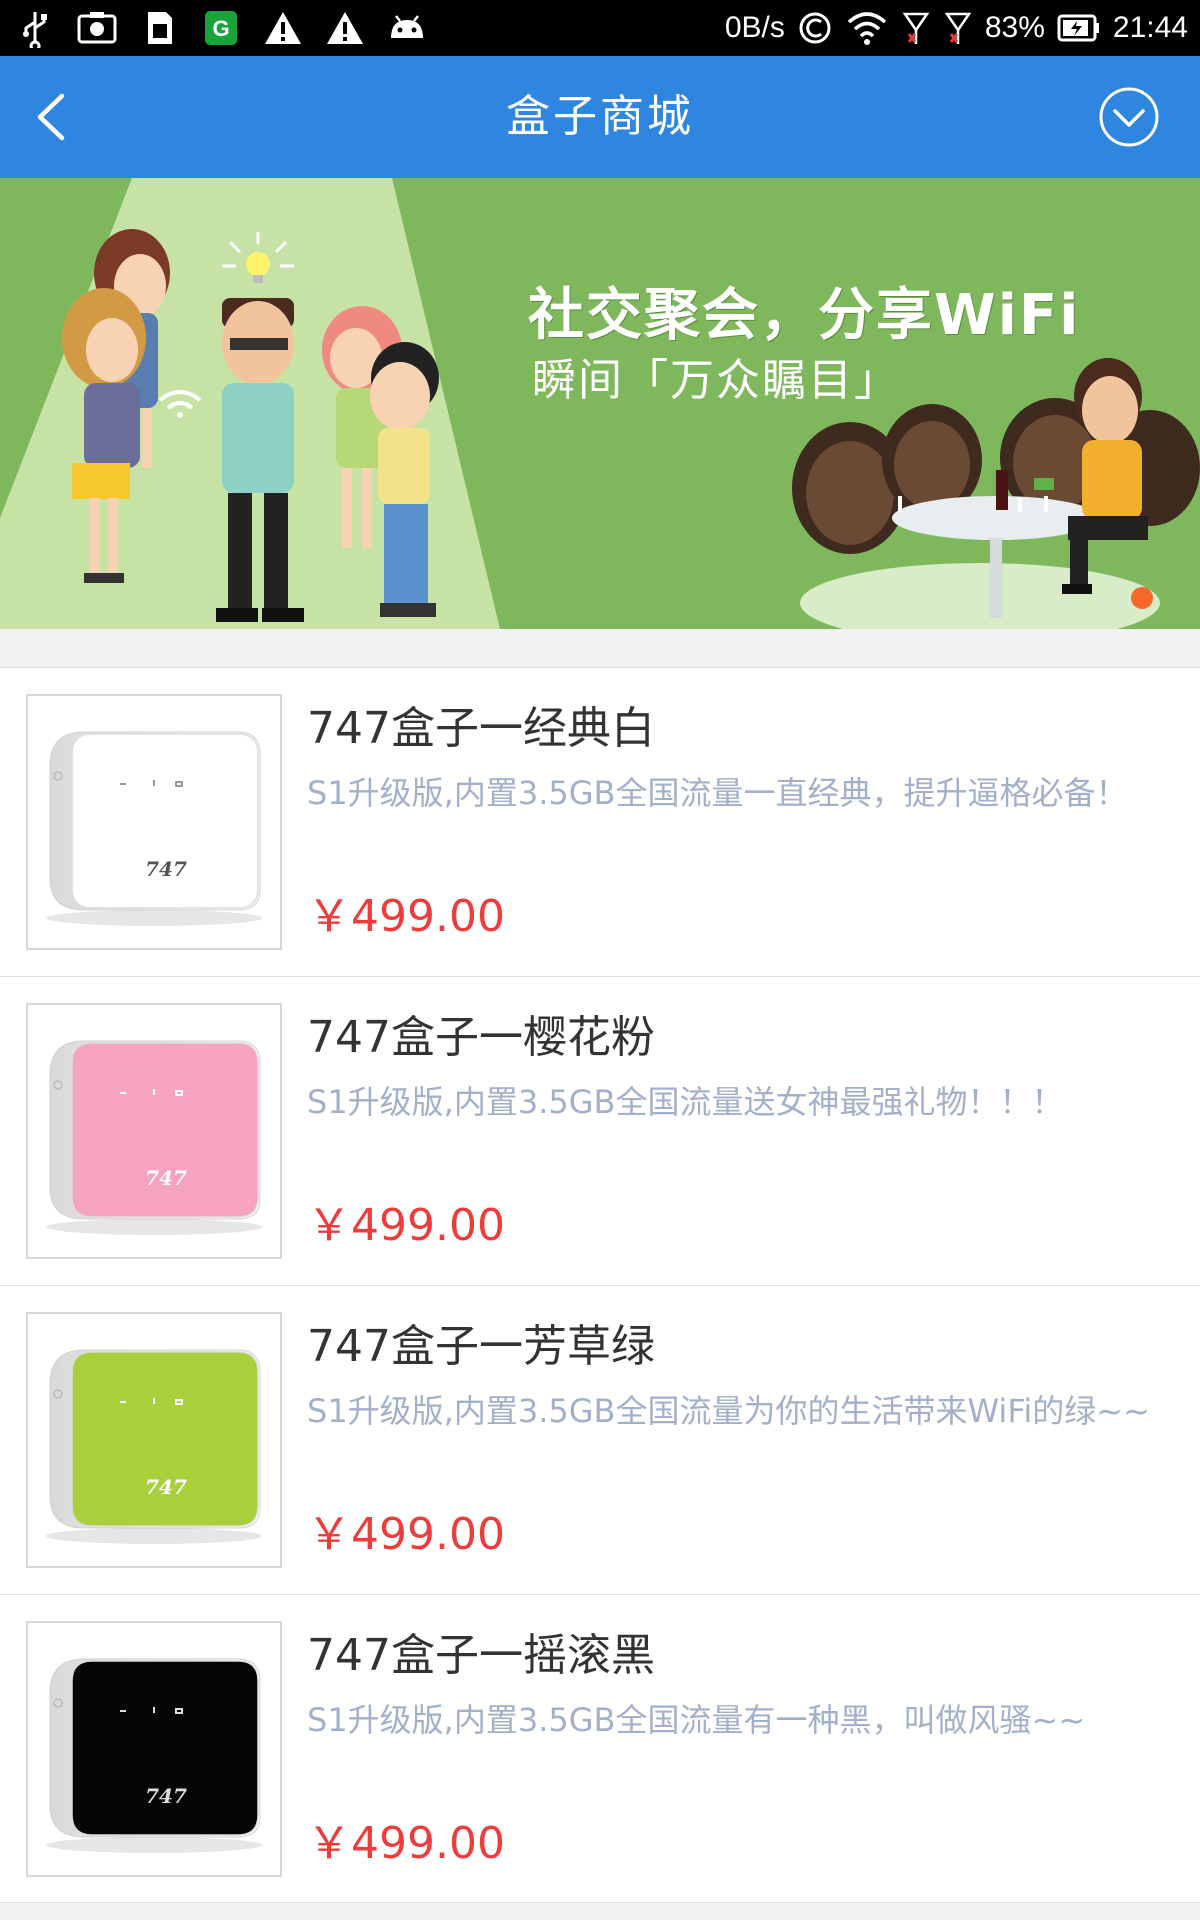 This screenshot has height=1920, width=1200. Describe the element at coordinates (685, 1102) in the screenshot. I see `product-description: S1升级版,内置3.5GB全国流量送女神最强礼物！！！` at that location.